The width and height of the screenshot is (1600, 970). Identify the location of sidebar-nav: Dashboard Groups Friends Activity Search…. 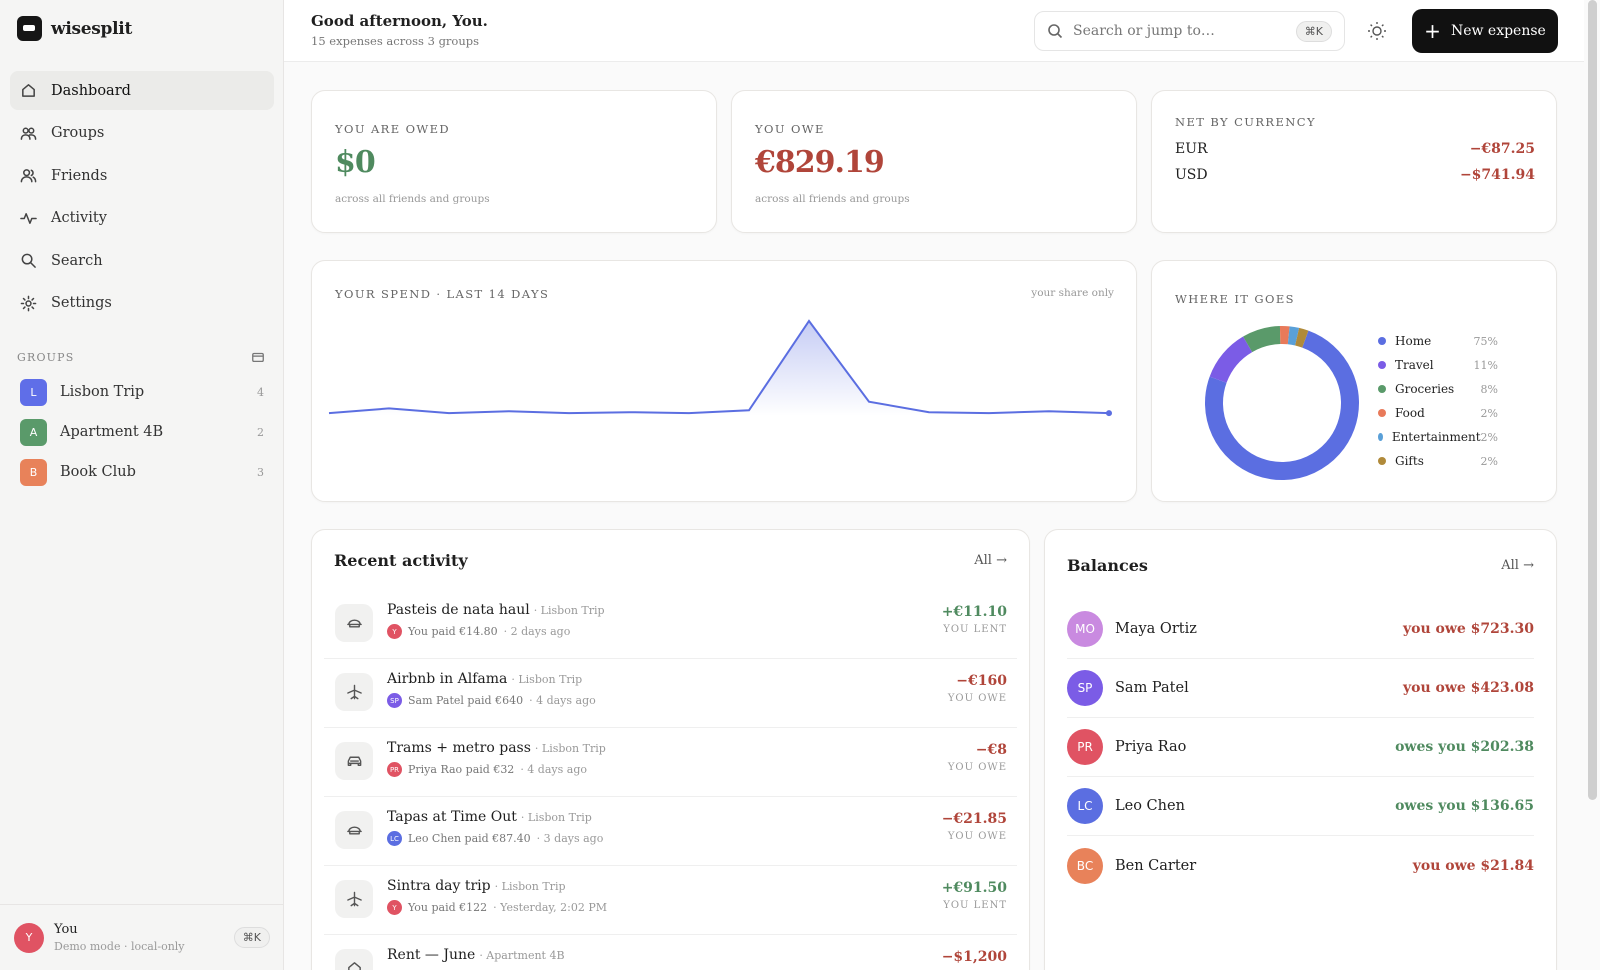
(142, 198).